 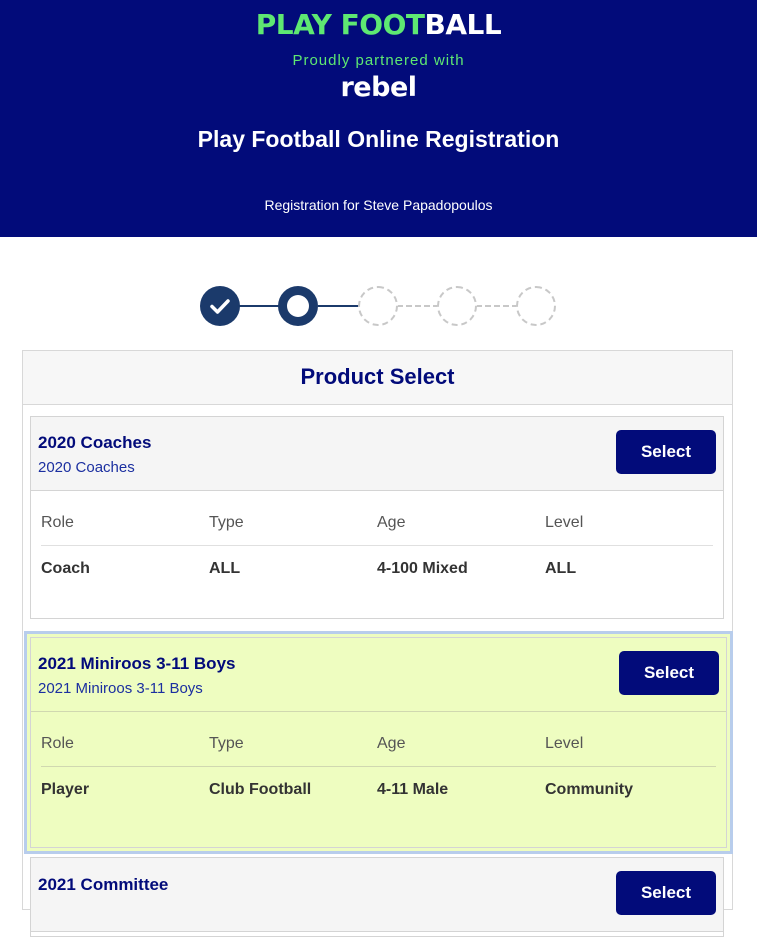 What do you see at coordinates (378, 205) in the screenshot?
I see `registration-for-text: Registration for Steve Papadopoulos` at bounding box center [378, 205].